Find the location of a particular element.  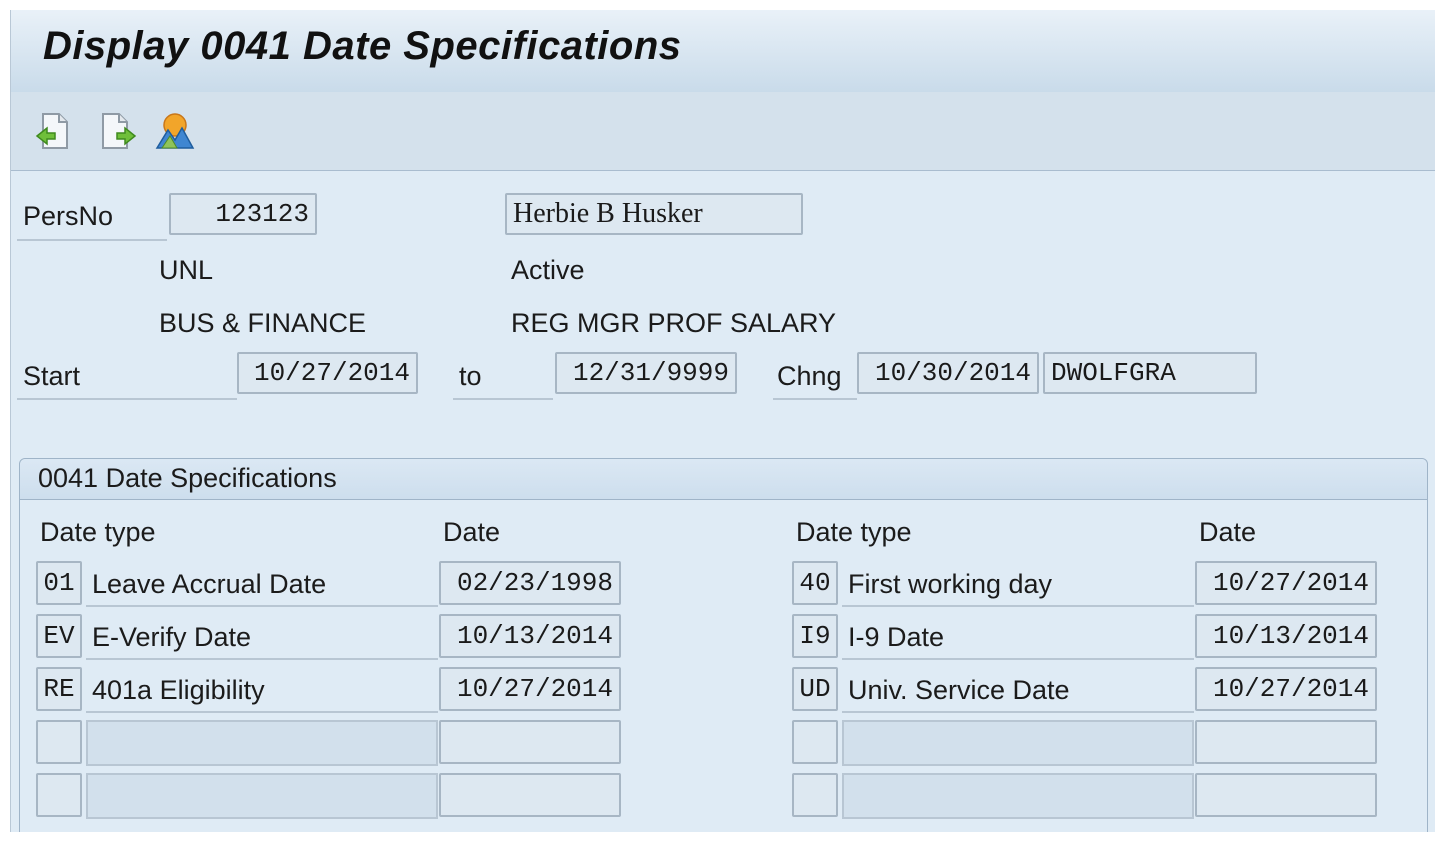

changed-on-field: 10/30/2014 is located at coordinates (948, 373).